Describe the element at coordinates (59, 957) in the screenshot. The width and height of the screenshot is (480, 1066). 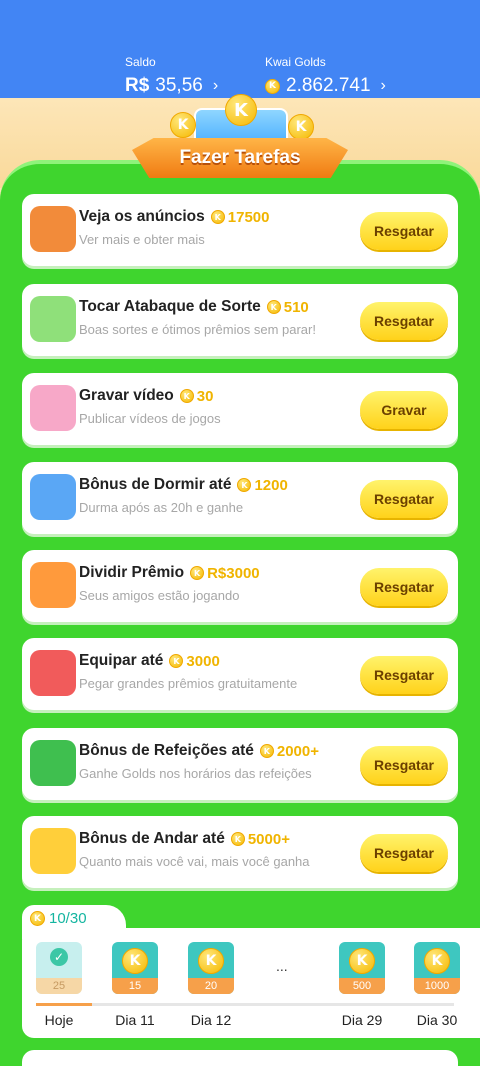
I see `check-icon: ✓` at that location.